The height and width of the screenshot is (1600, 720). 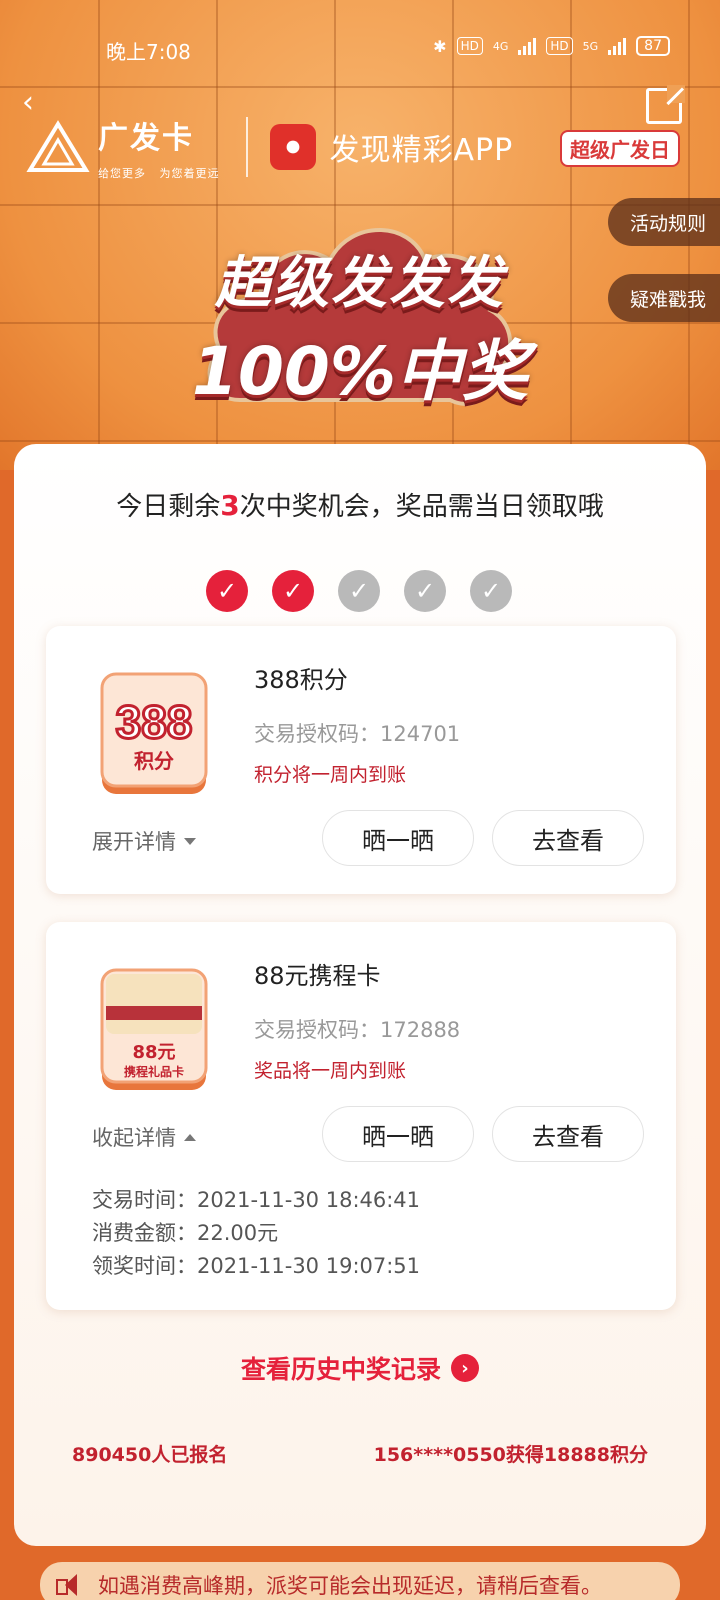 I want to click on winner-ticker: 156****0550获得18888积分, so click(x=510, y=1455).